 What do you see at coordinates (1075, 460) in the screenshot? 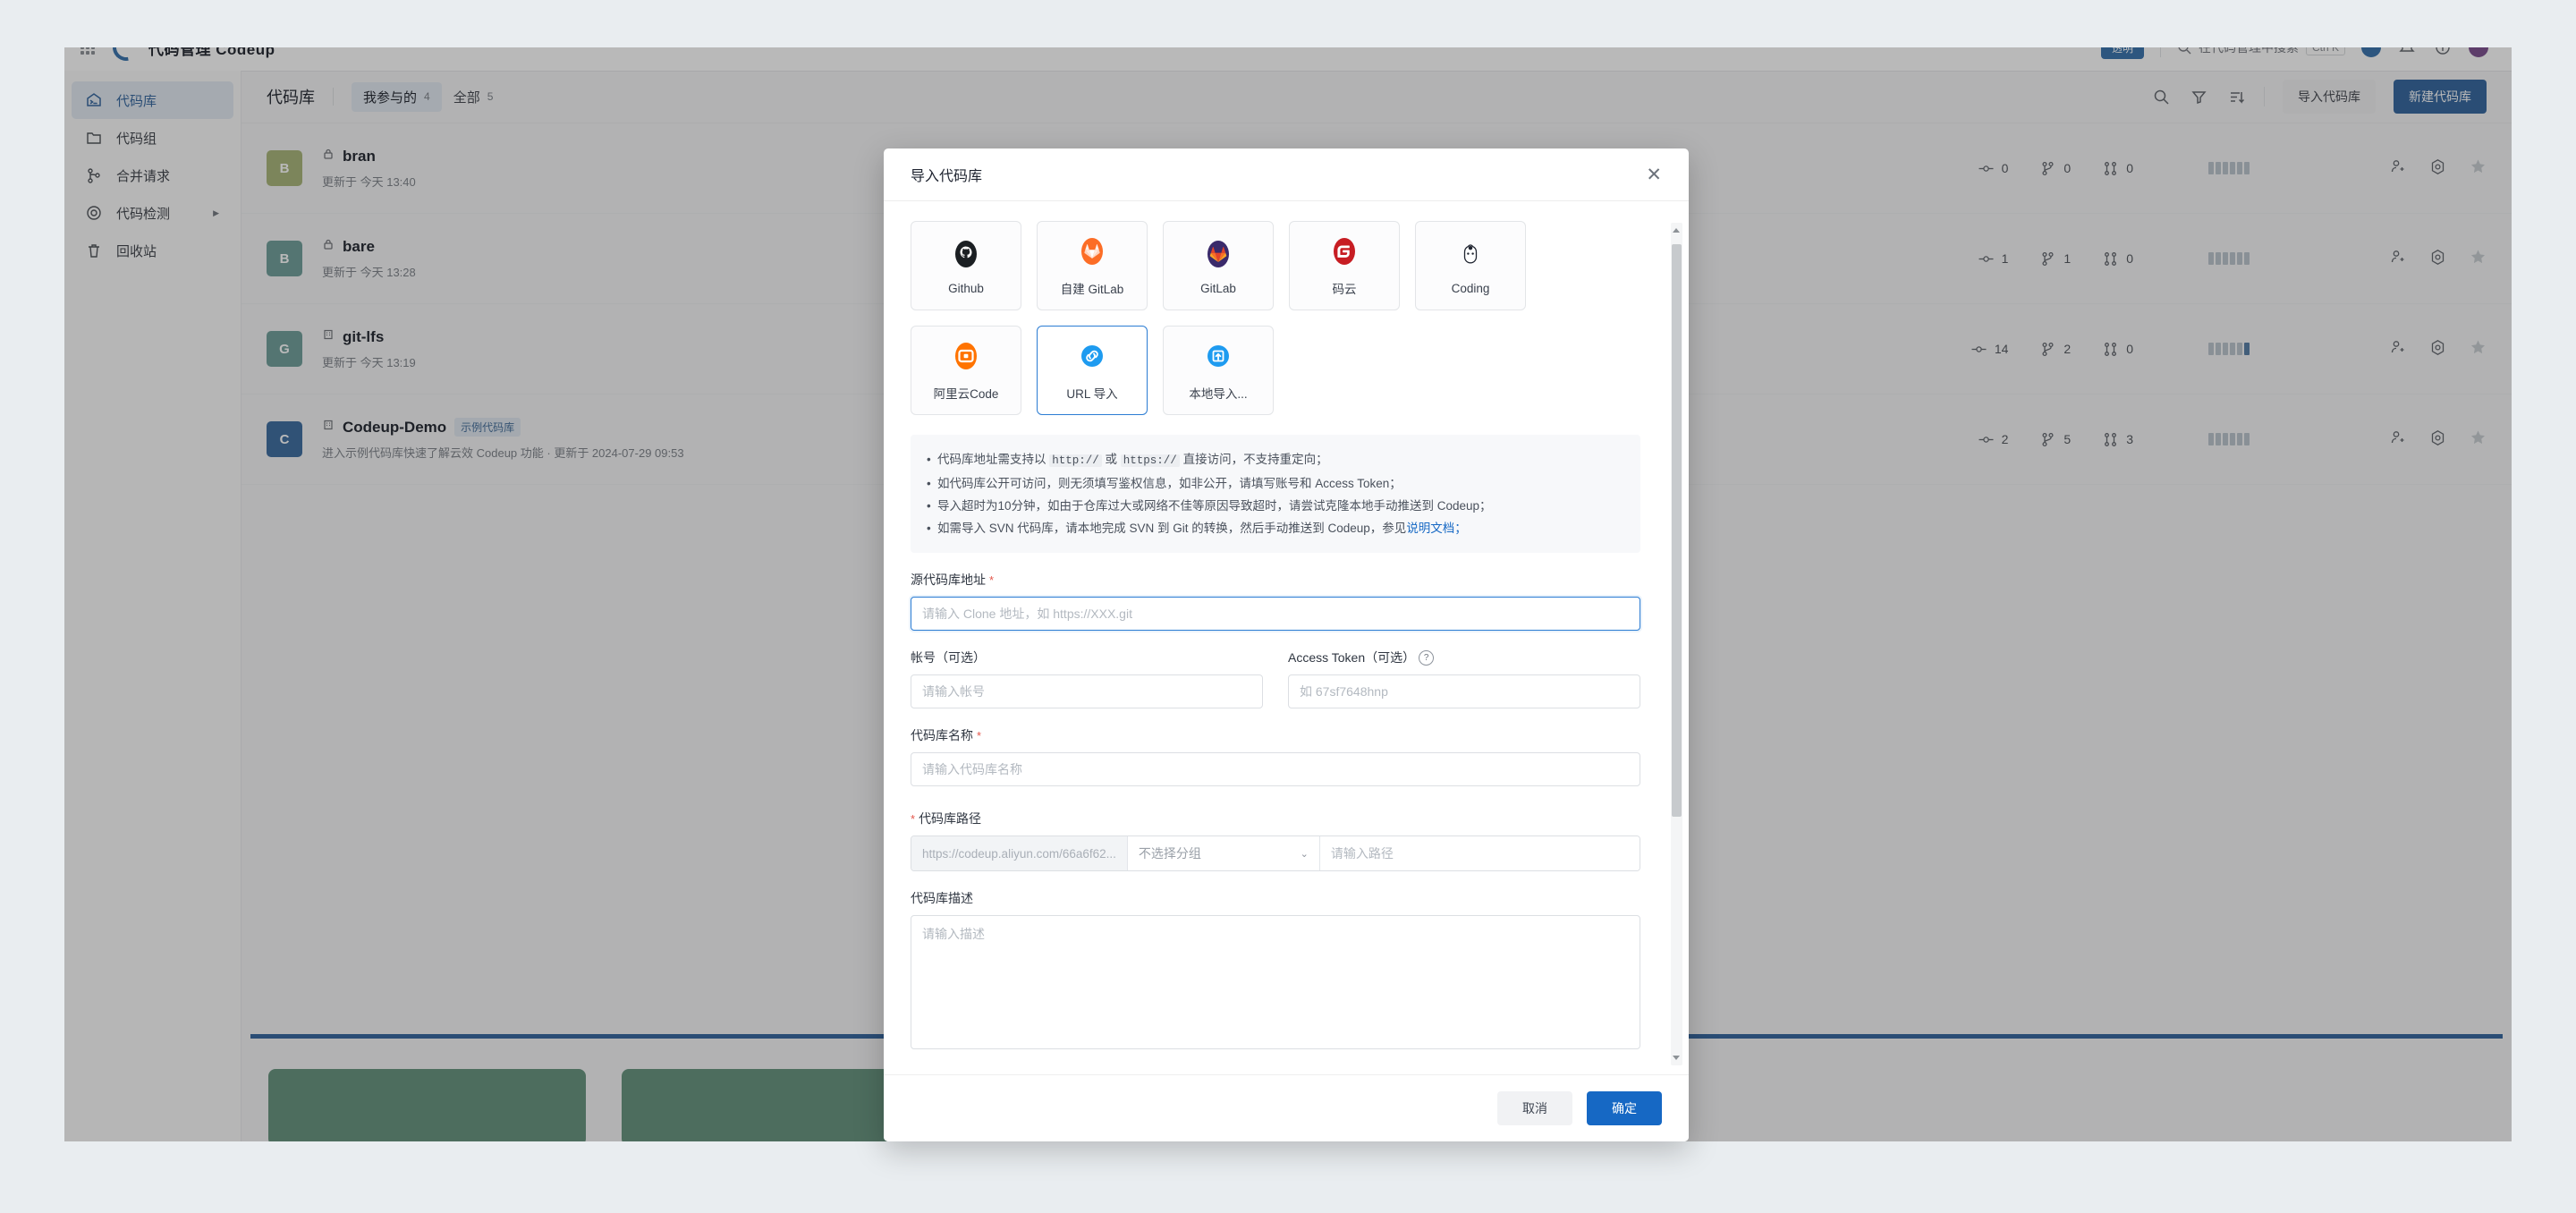
I see `code-http: http://` at bounding box center [1075, 460].